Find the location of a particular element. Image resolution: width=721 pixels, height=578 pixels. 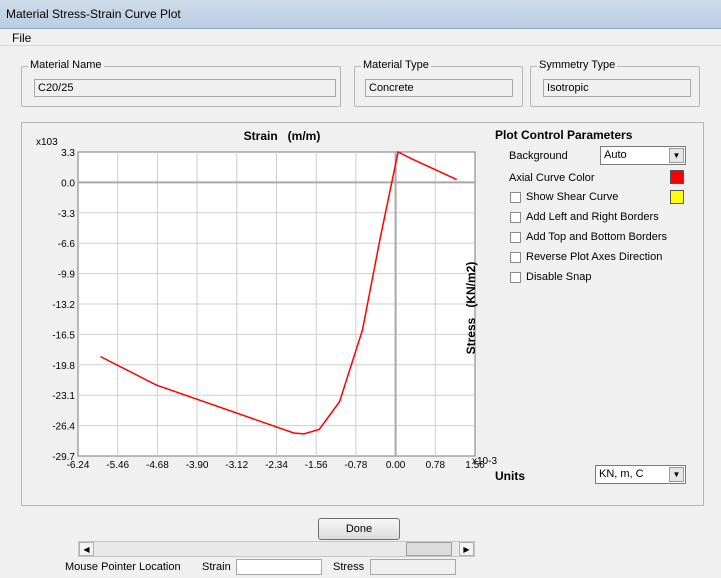

x-tick-label: 0.00 is located at coordinates (396, 465).